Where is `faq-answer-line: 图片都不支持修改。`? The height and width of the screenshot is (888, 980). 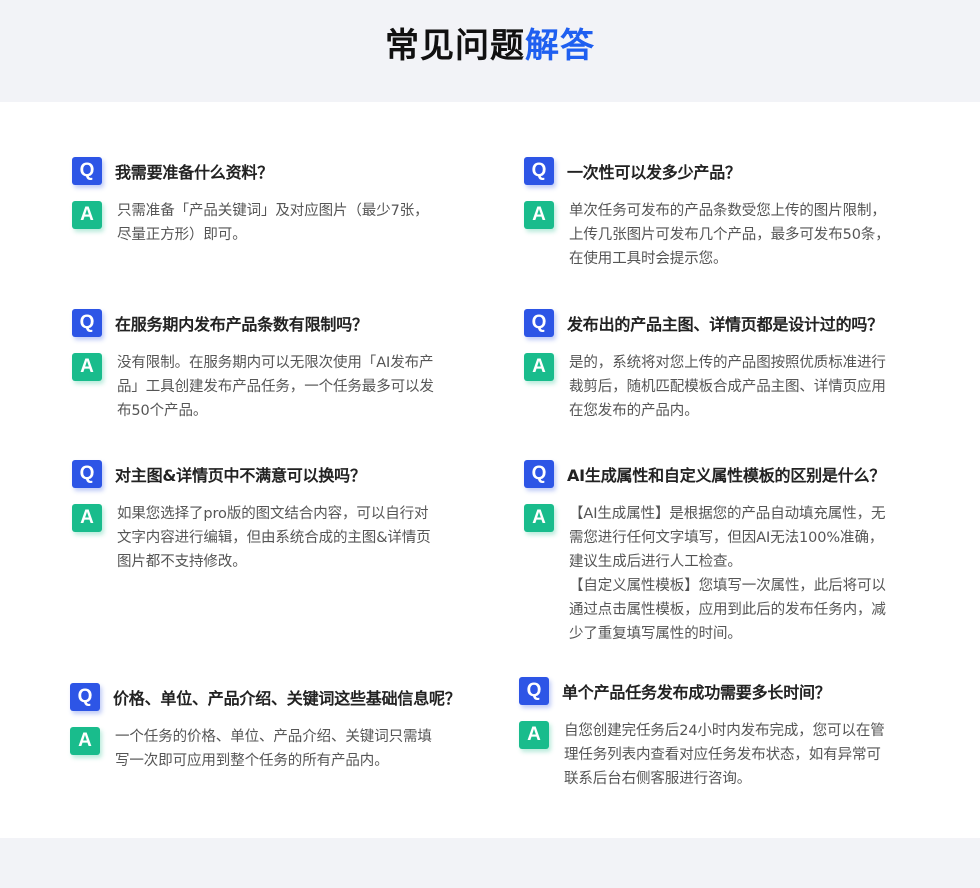
faq-answer-line: 图片都不支持修改。 is located at coordinates (182, 562).